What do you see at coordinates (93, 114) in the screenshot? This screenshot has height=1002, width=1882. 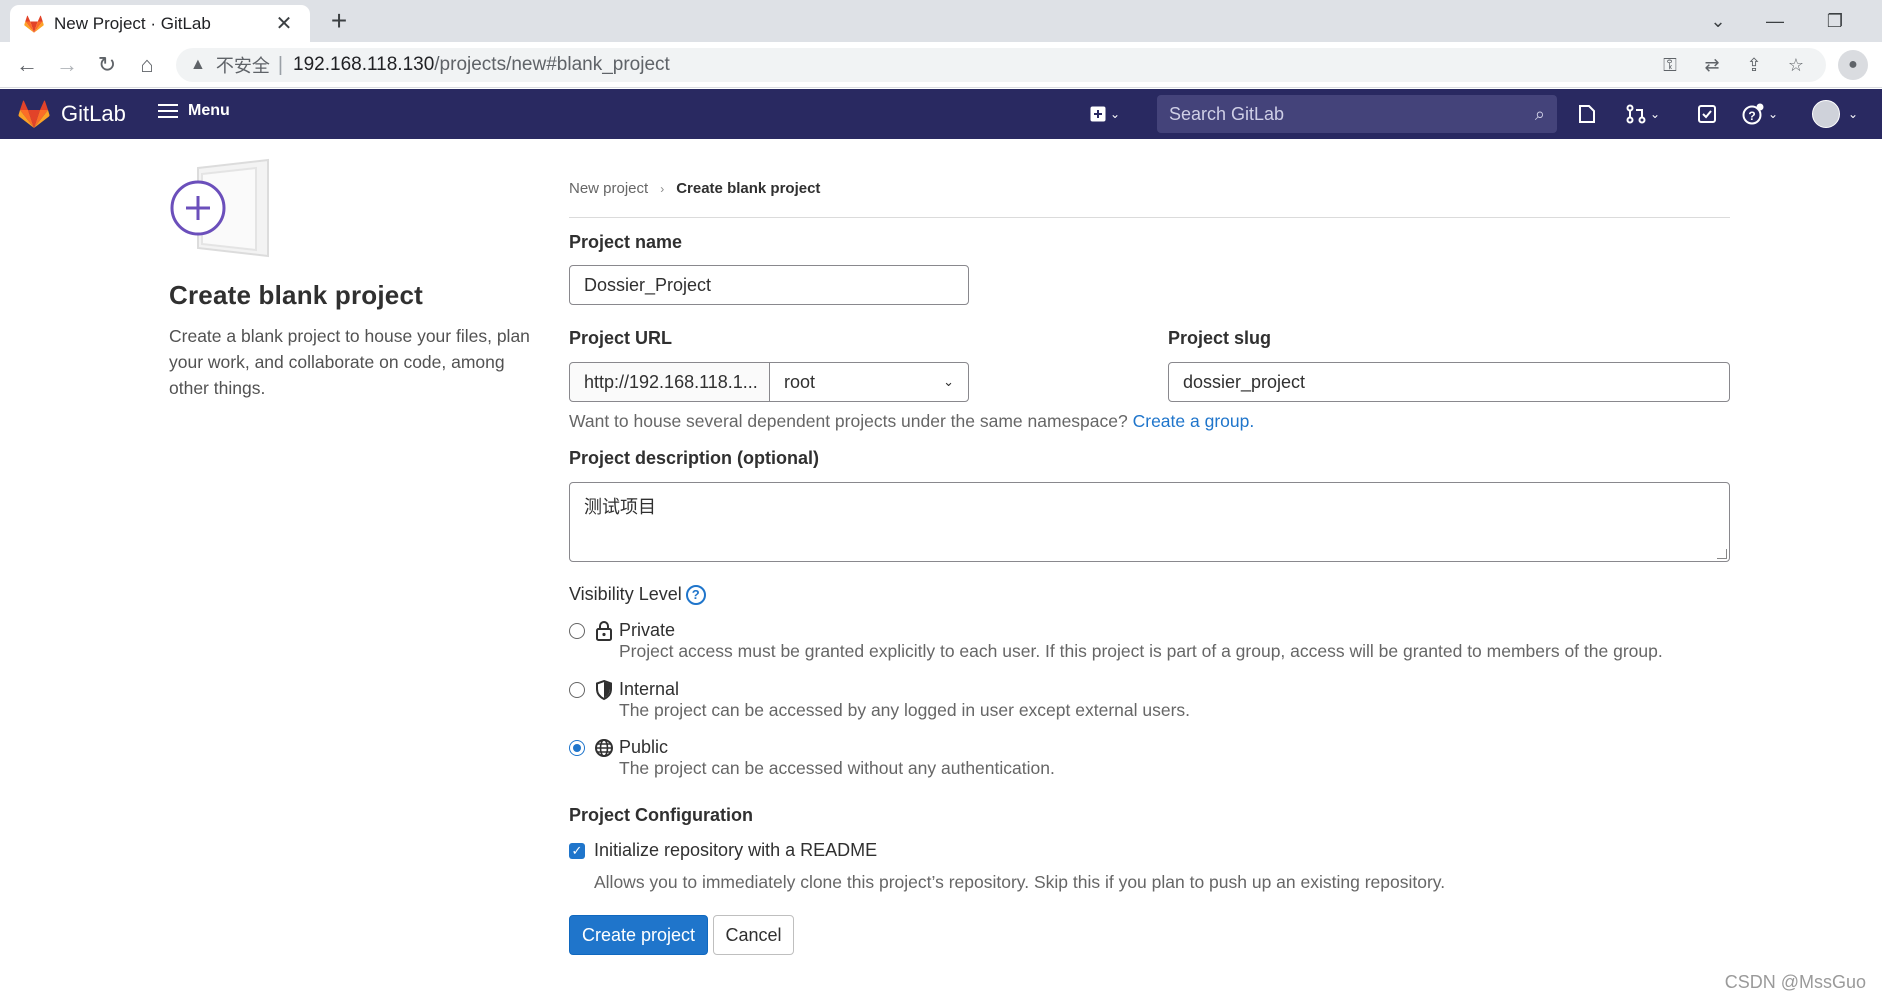 I see `gitlab-brand: GitLab` at bounding box center [93, 114].